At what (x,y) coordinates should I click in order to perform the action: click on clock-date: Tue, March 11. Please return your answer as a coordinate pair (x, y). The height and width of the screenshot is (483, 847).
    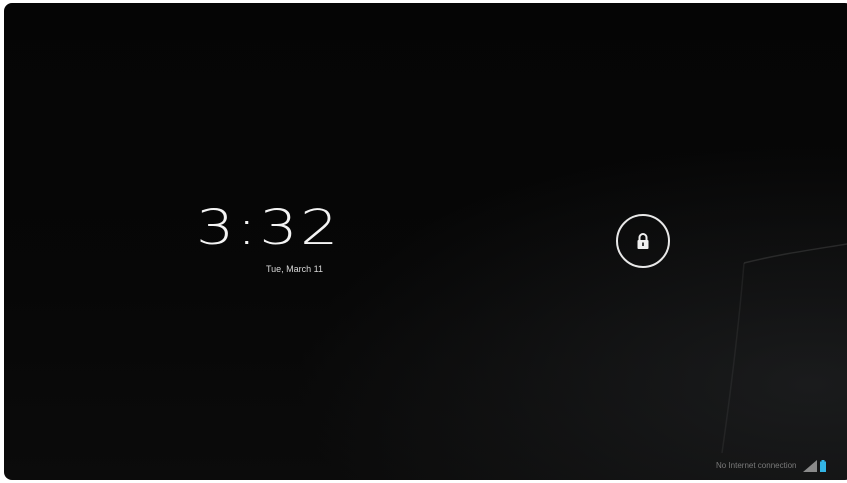
    Looking at the image, I should click on (295, 269).